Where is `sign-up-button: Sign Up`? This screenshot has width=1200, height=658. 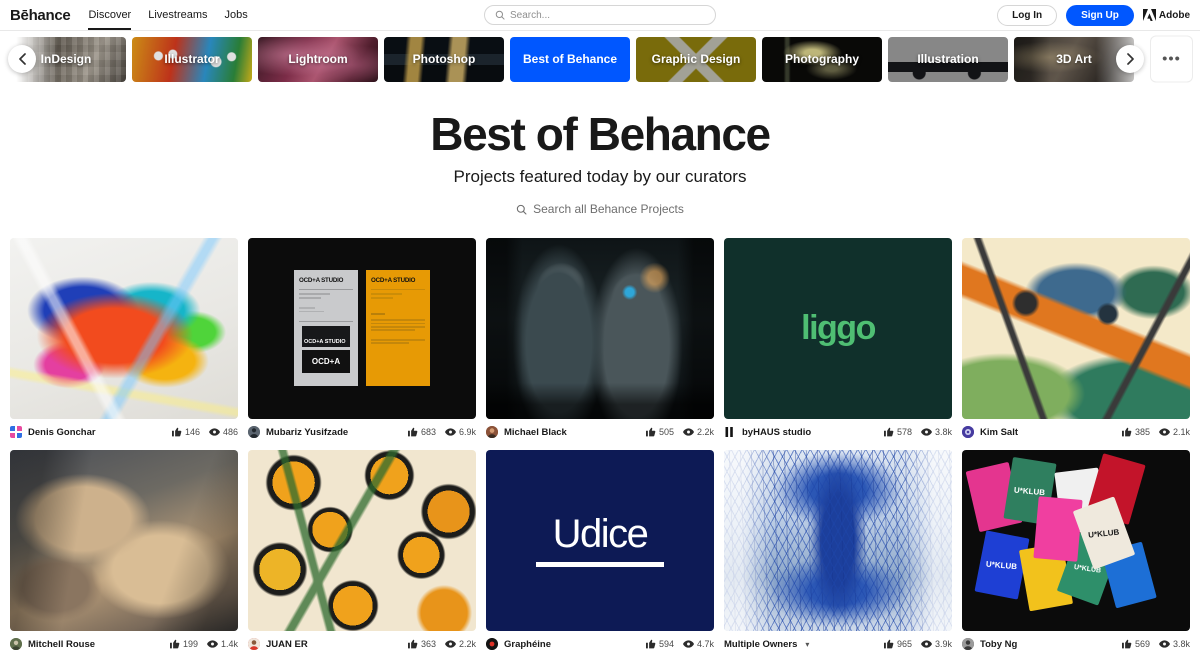 sign-up-button: Sign Up is located at coordinates (1100, 15).